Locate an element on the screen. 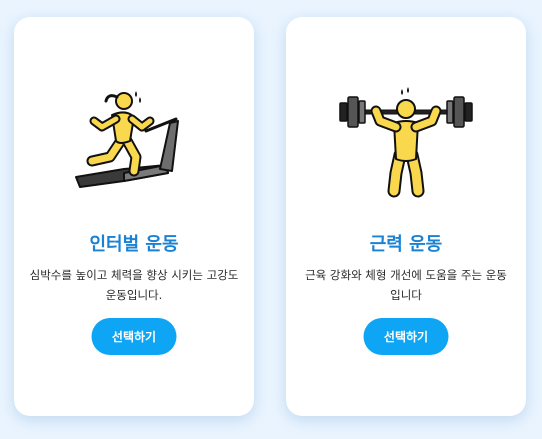  card-title: 근력 운동 is located at coordinates (406, 244).